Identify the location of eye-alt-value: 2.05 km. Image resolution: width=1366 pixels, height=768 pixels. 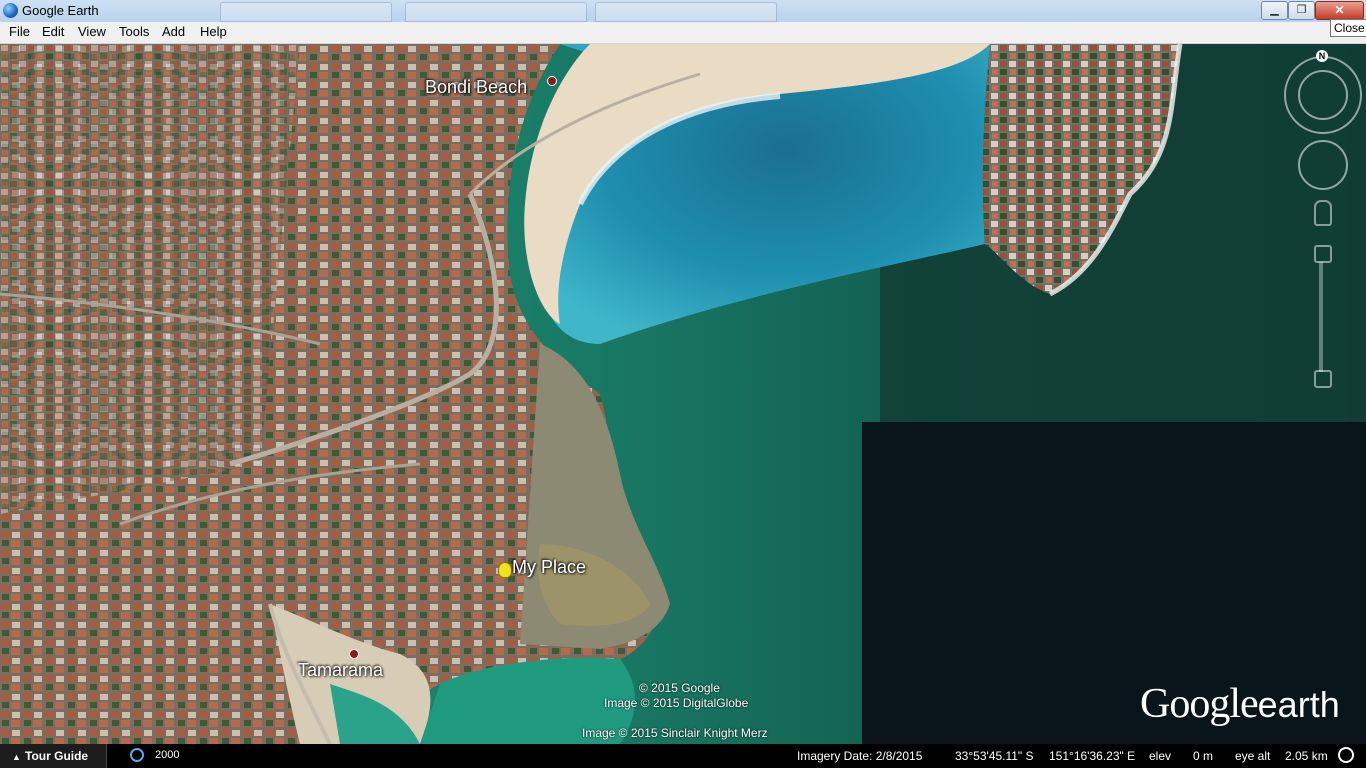
(1306, 756).